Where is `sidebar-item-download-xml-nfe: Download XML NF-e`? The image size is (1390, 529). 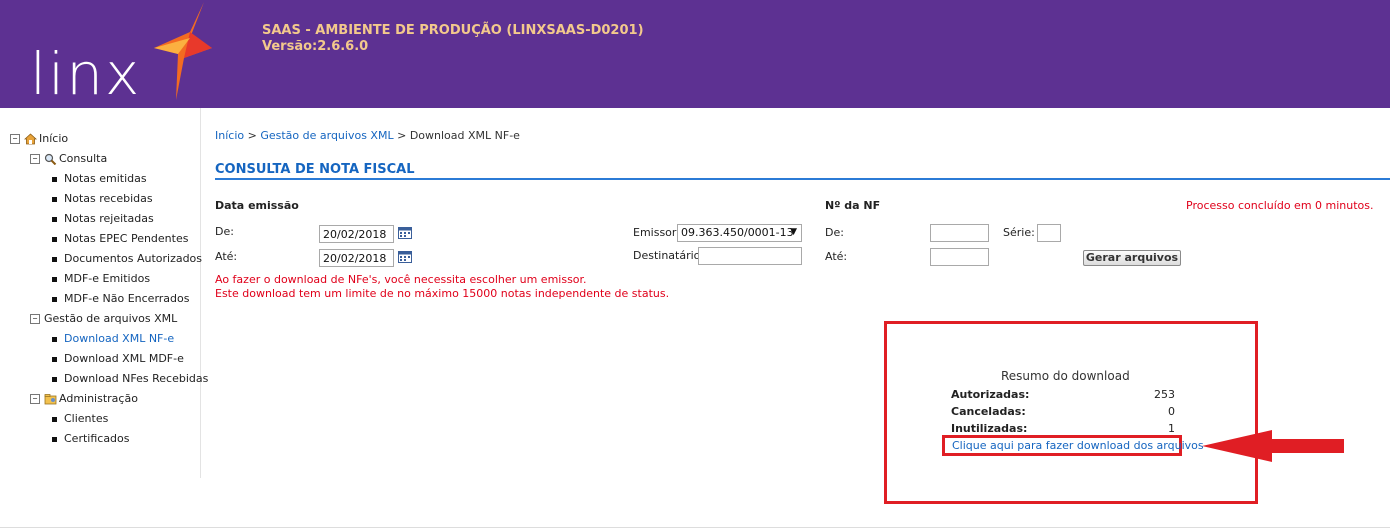 sidebar-item-download-xml-nfe: Download XML NF-e is located at coordinates (113, 339).